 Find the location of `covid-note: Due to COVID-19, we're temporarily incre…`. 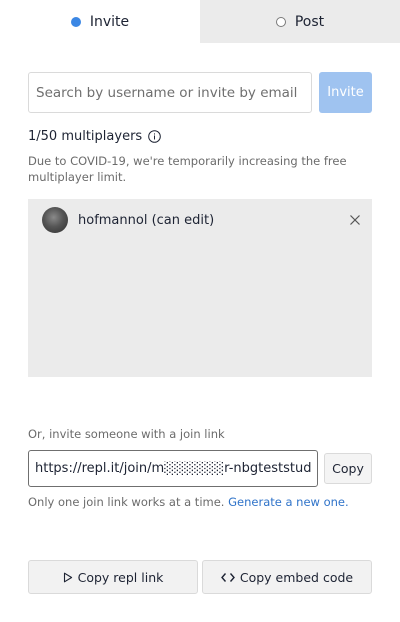

covid-note: Due to COVID-19, we're temporarily incre… is located at coordinates (187, 169).